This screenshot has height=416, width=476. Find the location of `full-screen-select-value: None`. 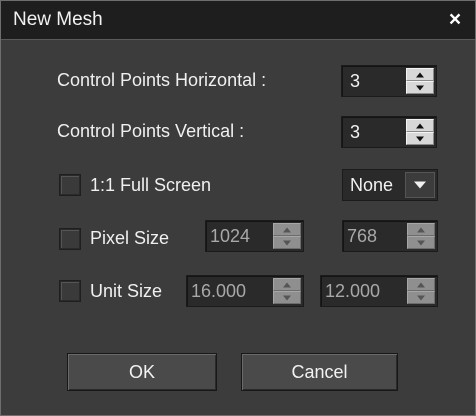

full-screen-select-value: None is located at coordinates (372, 185).